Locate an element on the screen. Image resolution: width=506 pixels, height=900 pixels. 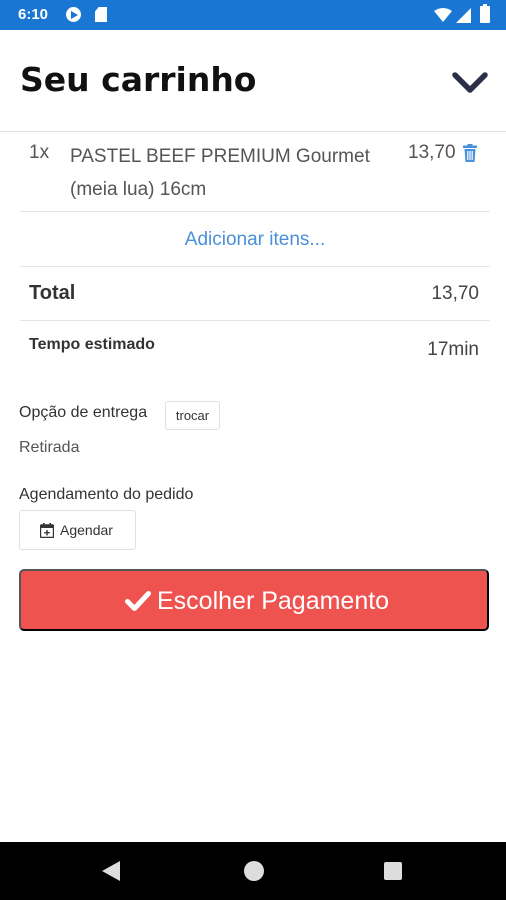
home-icon is located at coordinates (254, 871).